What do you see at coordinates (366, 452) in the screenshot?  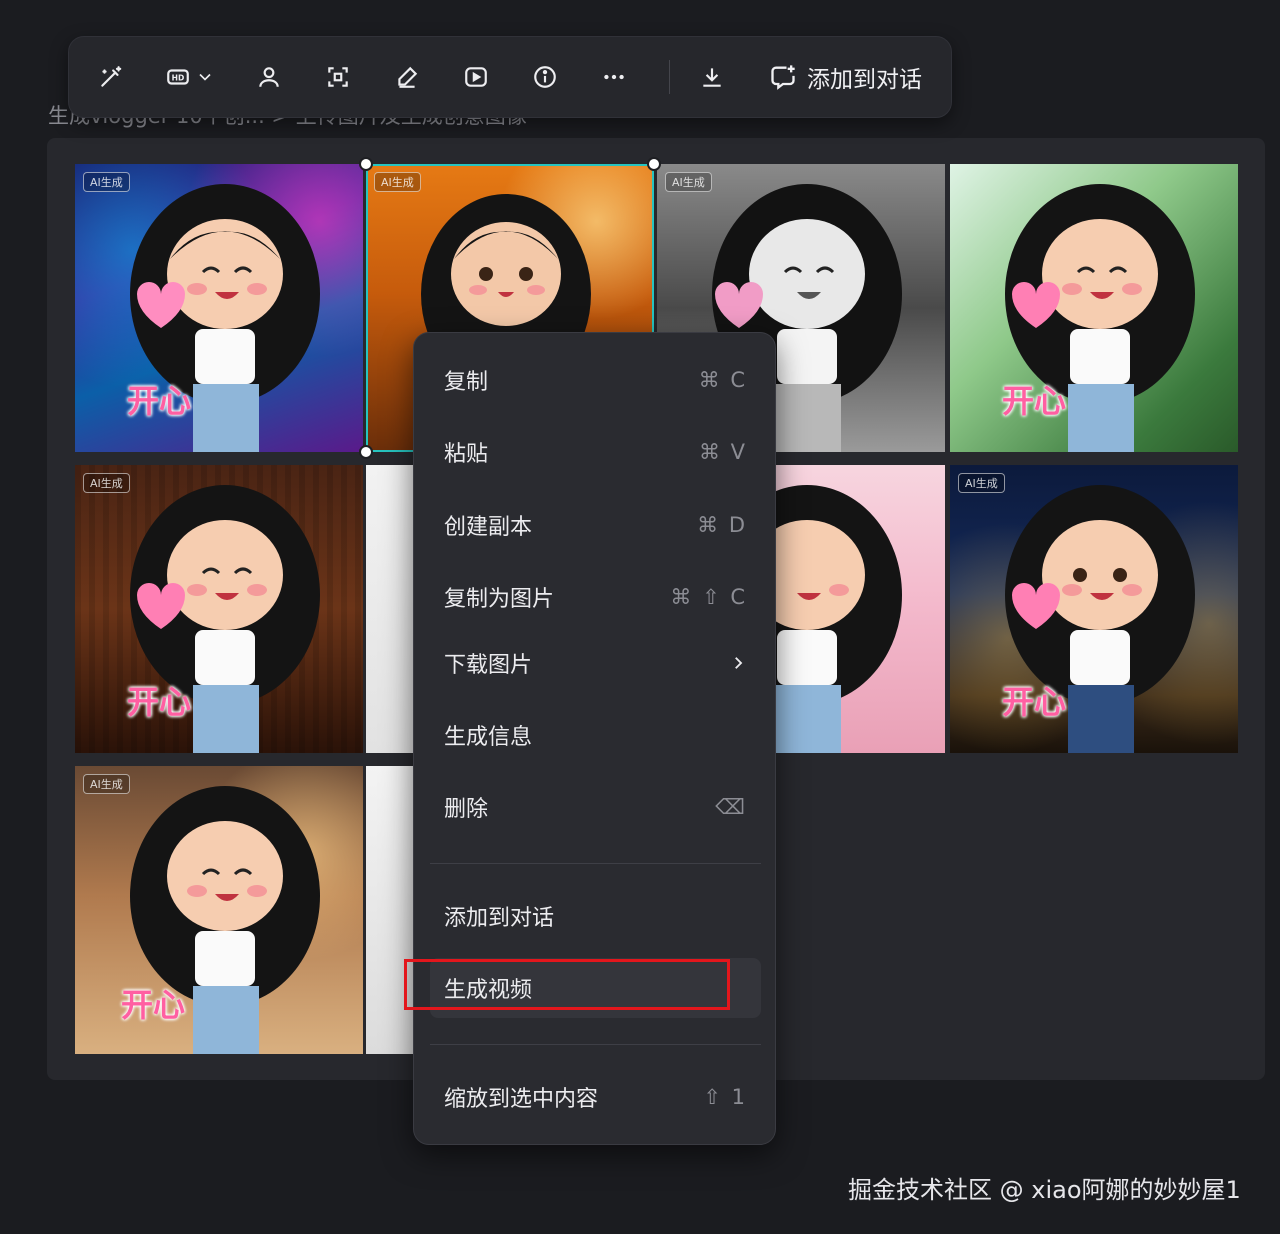 I see `resize-handle-bottom-left` at bounding box center [366, 452].